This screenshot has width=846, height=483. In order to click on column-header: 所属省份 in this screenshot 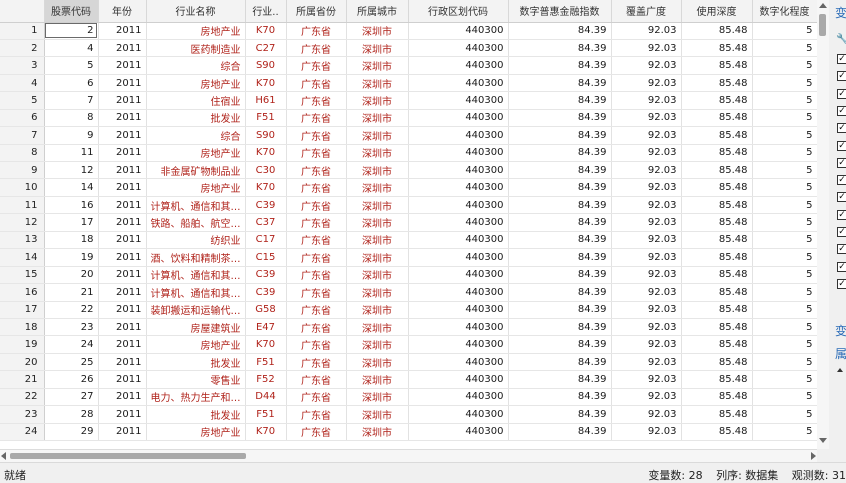, I will do `click(316, 11)`.